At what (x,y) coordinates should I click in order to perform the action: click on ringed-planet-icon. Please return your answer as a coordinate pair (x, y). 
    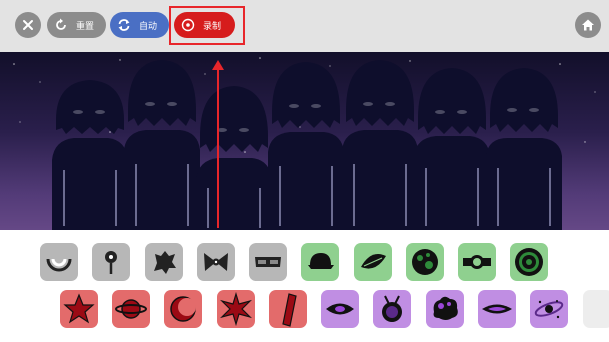
    Looking at the image, I should click on (131, 309).